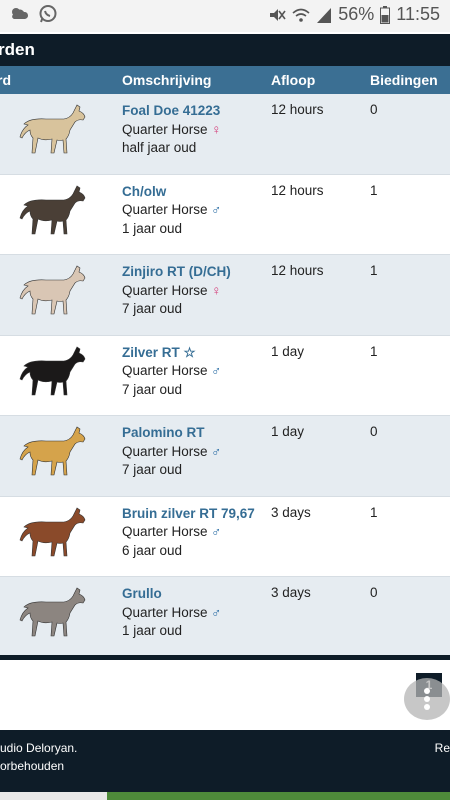 The width and height of the screenshot is (450, 800). I want to click on header-expiry: Afloop, so click(293, 80).